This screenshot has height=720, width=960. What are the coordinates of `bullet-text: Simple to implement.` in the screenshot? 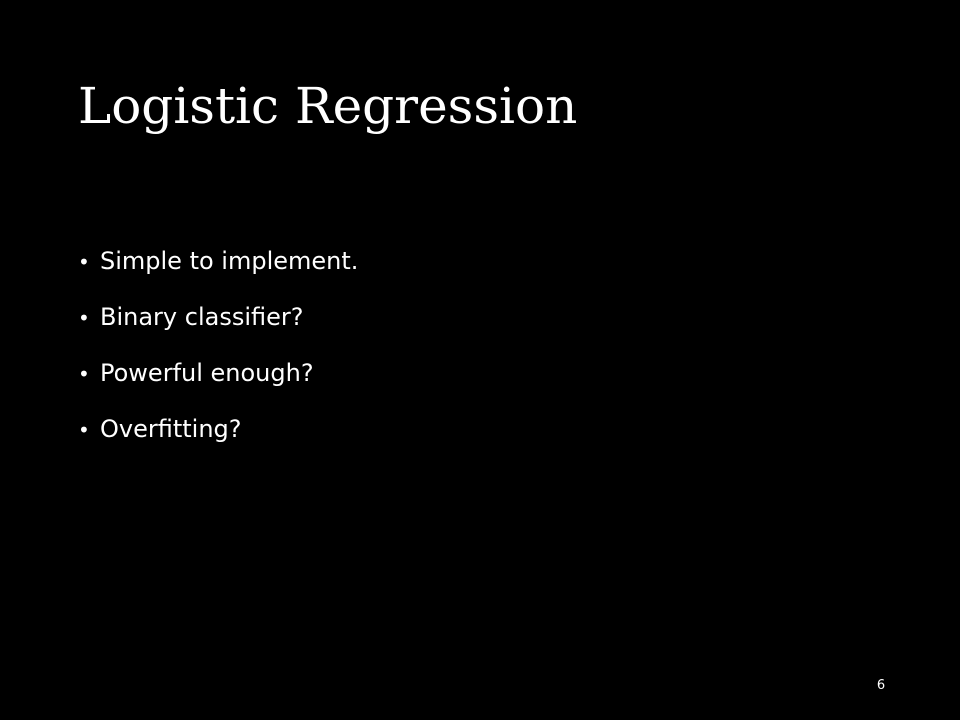 It's located at (229, 261).